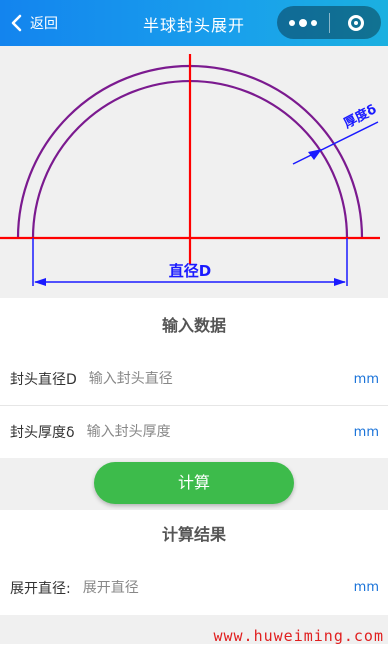  I want to click on diameter-label: 直径D, so click(190, 271).